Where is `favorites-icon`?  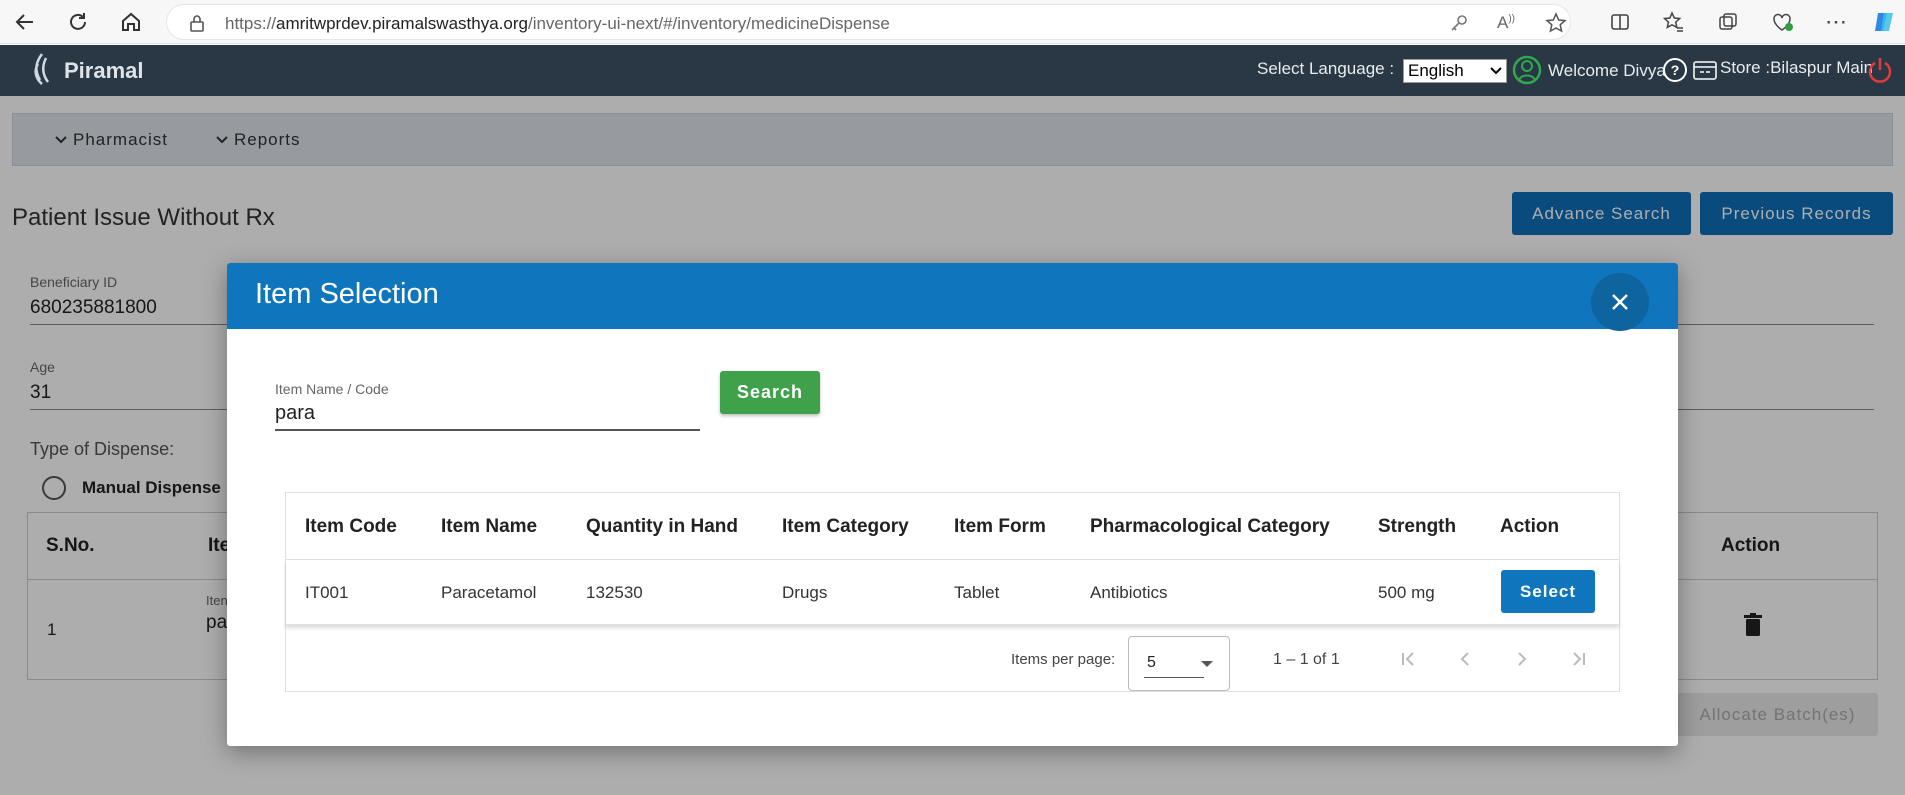 favorites-icon is located at coordinates (1674, 22).